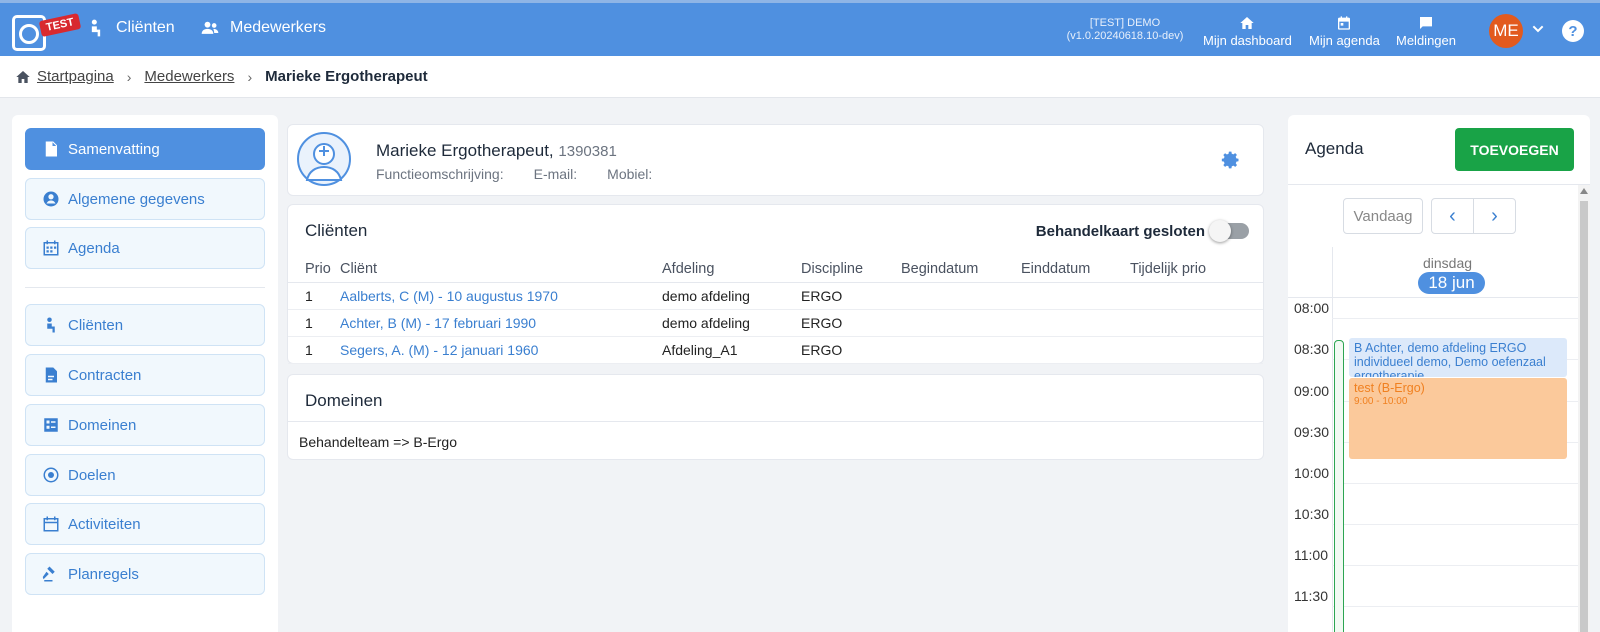  What do you see at coordinates (1334, 148) in the screenshot?
I see `agenda-title: Agenda` at bounding box center [1334, 148].